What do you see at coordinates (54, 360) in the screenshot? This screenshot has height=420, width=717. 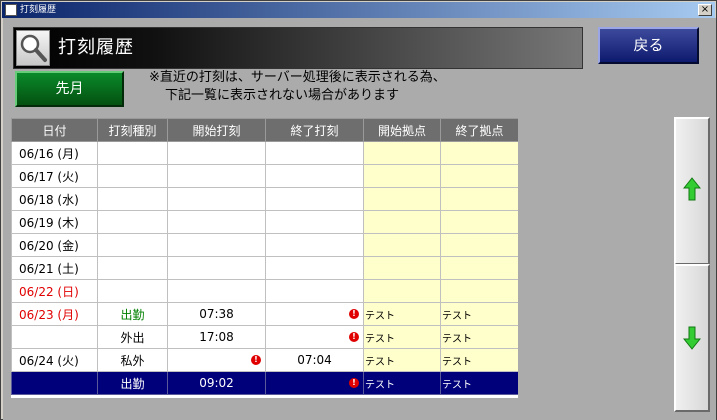 I see `date-cell: 06/24 (火)` at bounding box center [54, 360].